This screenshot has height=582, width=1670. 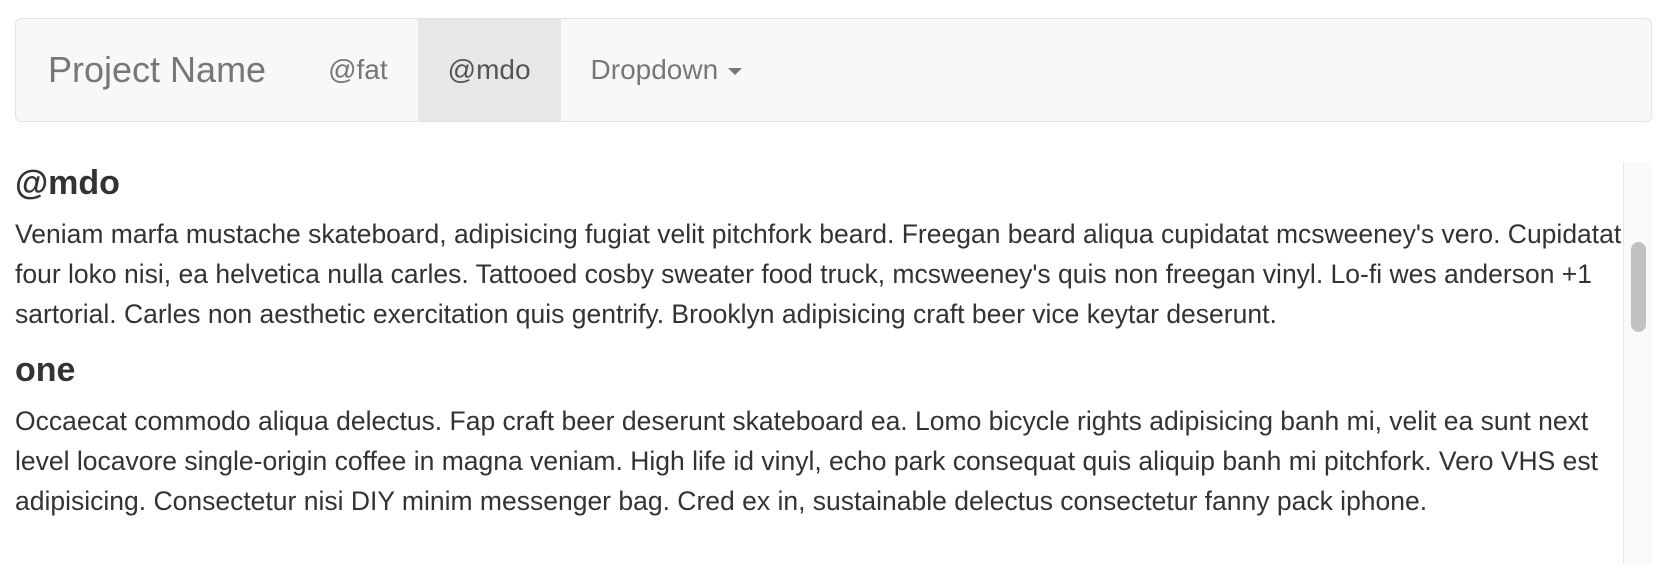 I want to click on brand-link: Project Name, so click(x=157, y=70).